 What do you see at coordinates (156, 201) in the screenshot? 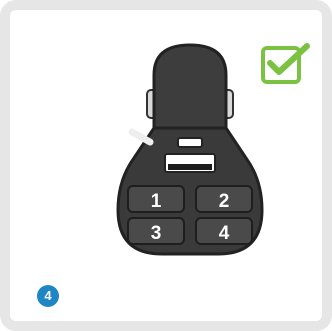
I see `keypad-label-1: 1` at bounding box center [156, 201].